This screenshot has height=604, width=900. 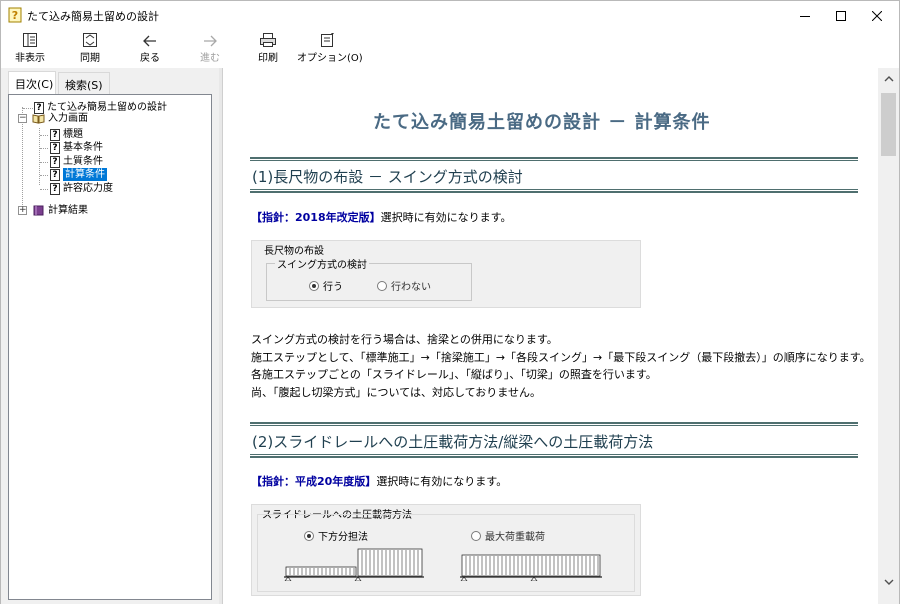 What do you see at coordinates (90, 58) in the screenshot?
I see `sync-label: 同期` at bounding box center [90, 58].